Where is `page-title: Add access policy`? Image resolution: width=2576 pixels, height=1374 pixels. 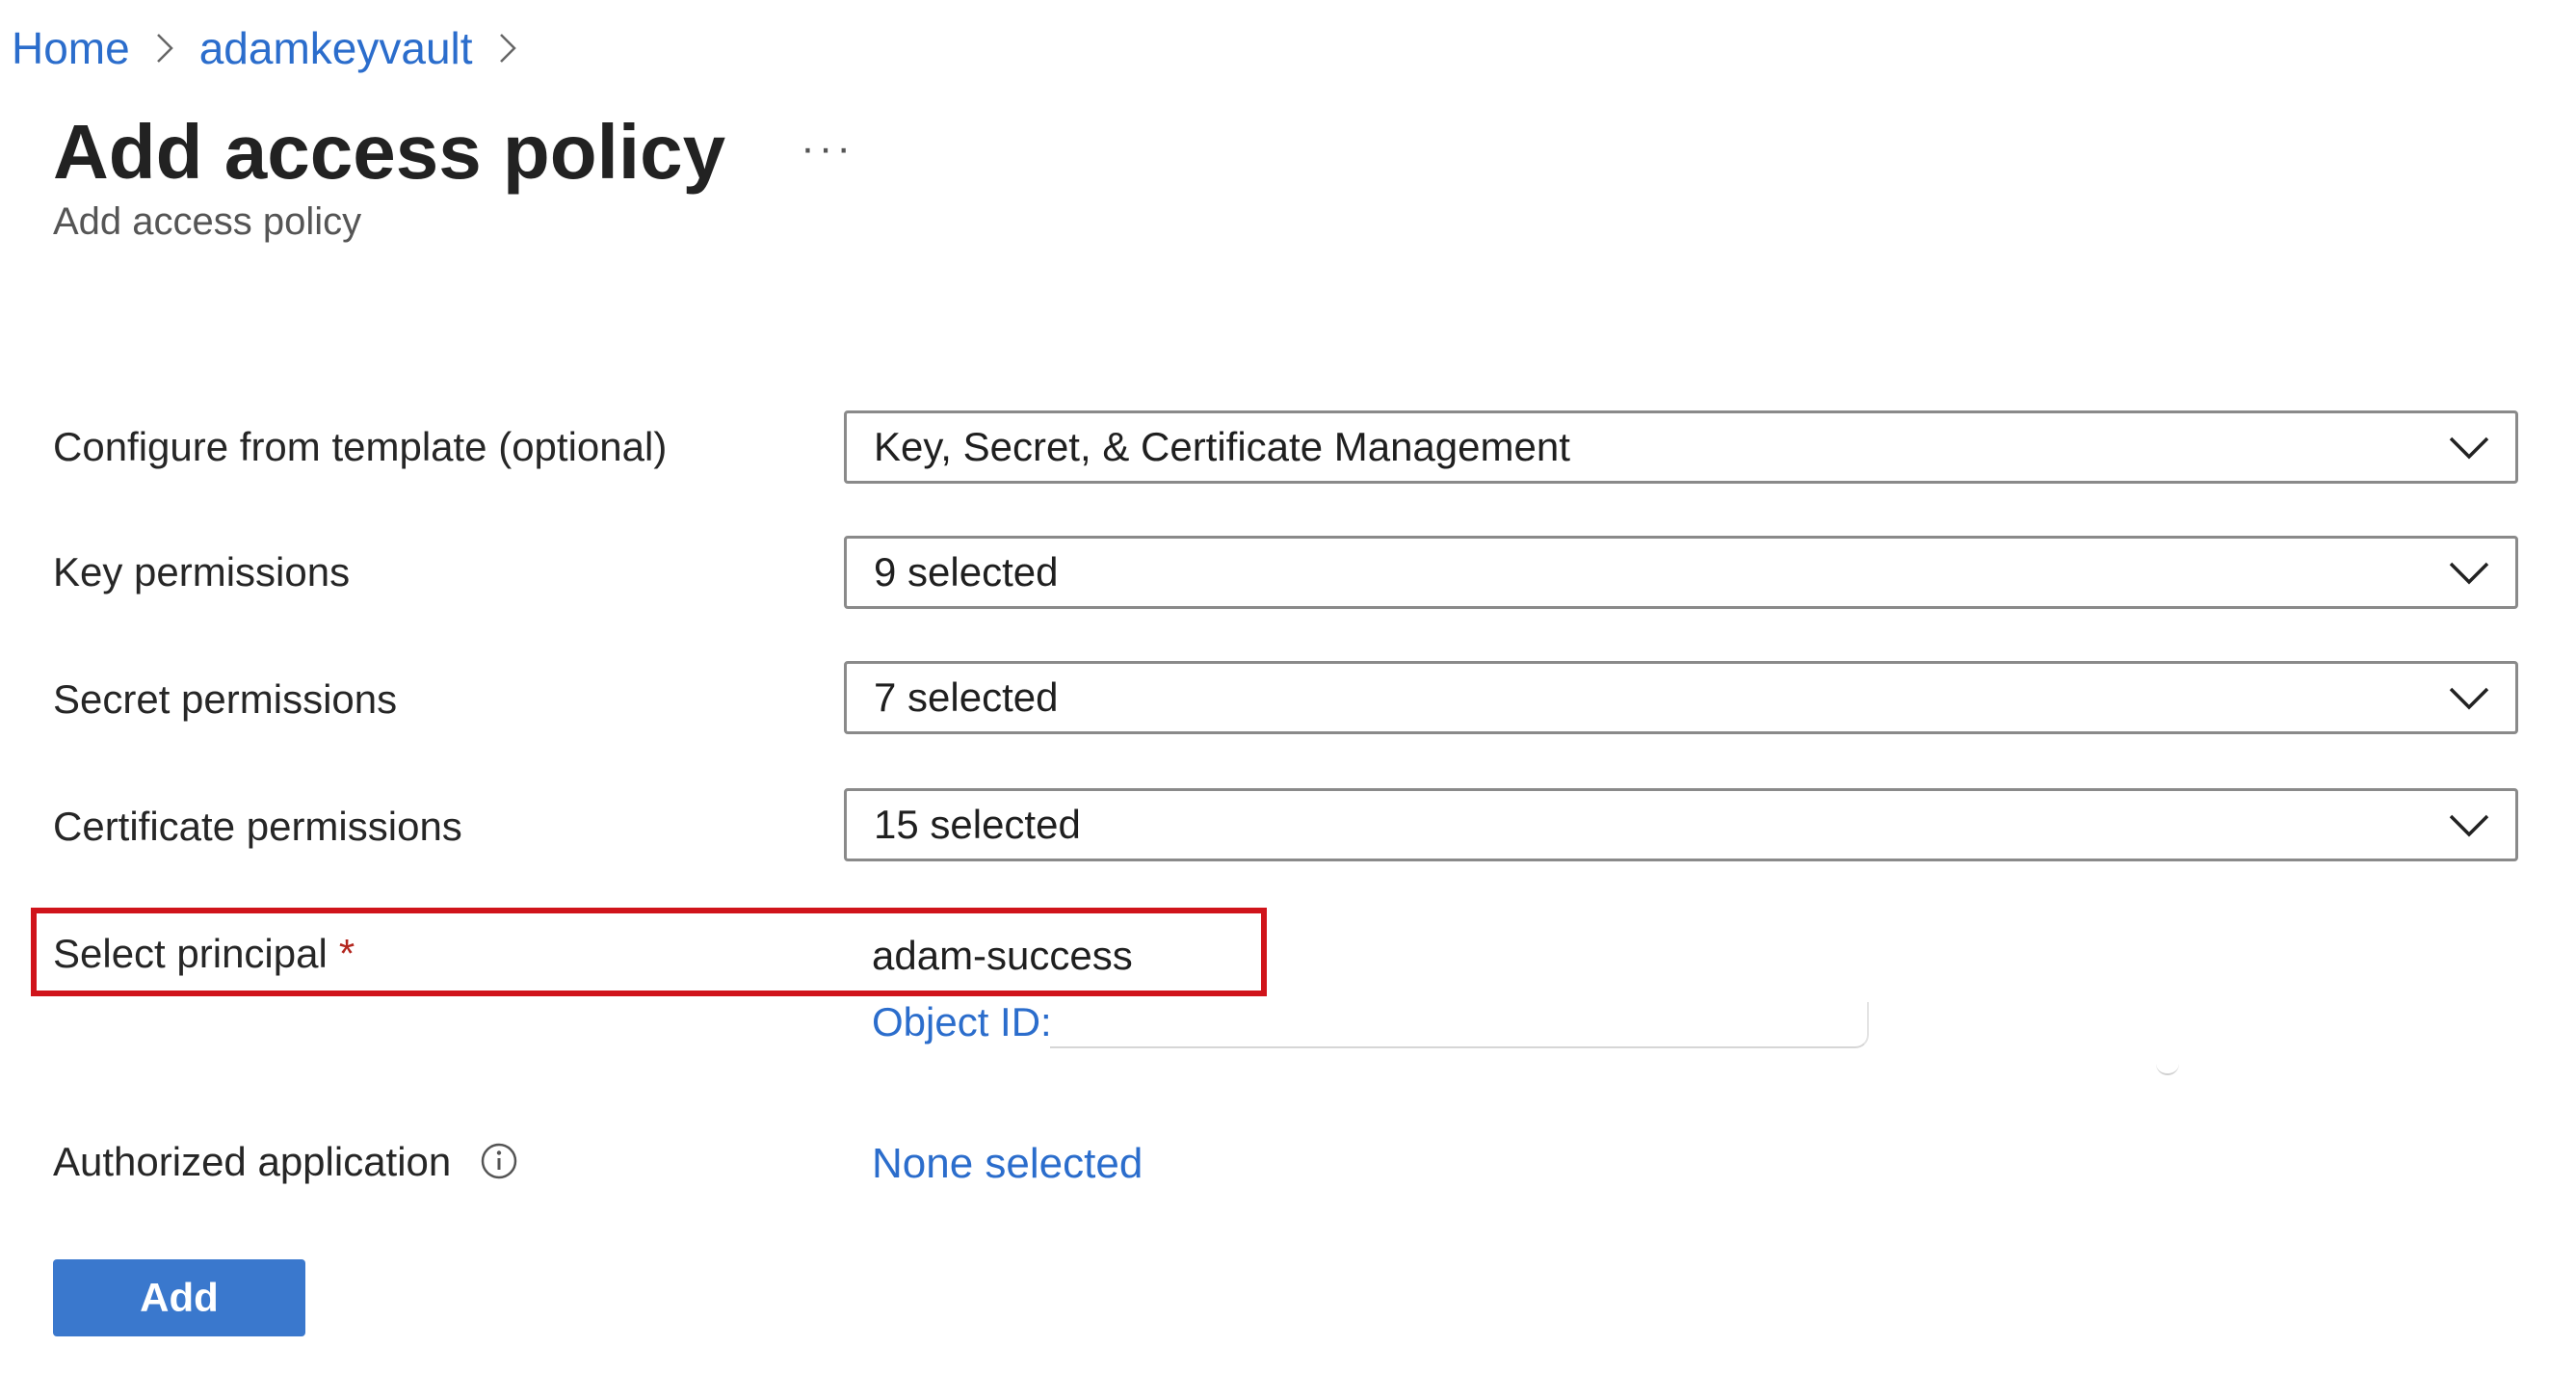 page-title: Add access policy is located at coordinates (390, 152).